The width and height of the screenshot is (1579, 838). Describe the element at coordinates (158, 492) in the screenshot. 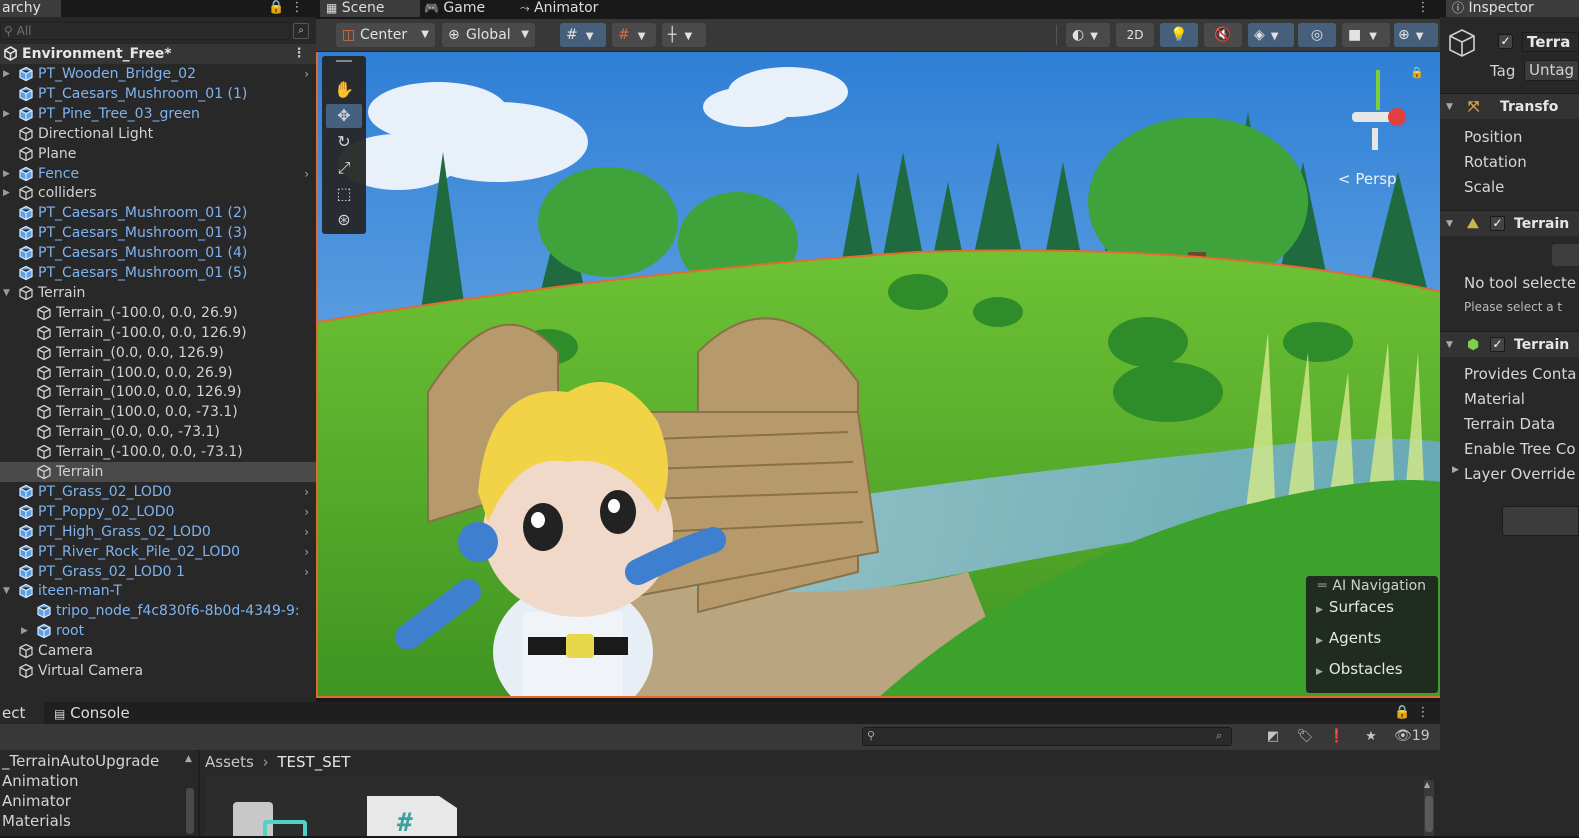

I see `hierarchy-row: PT_Grass_02_LOD0 ›` at that location.